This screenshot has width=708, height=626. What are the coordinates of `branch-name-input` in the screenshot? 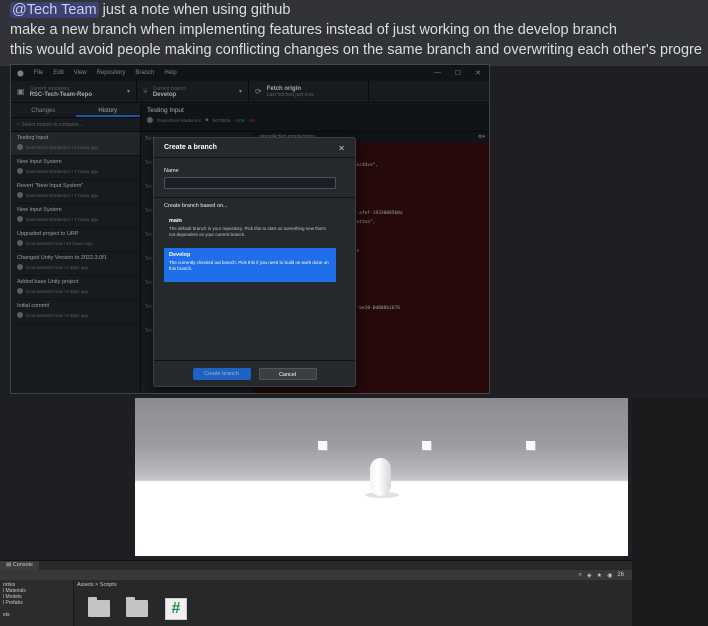 It's located at (250, 183).